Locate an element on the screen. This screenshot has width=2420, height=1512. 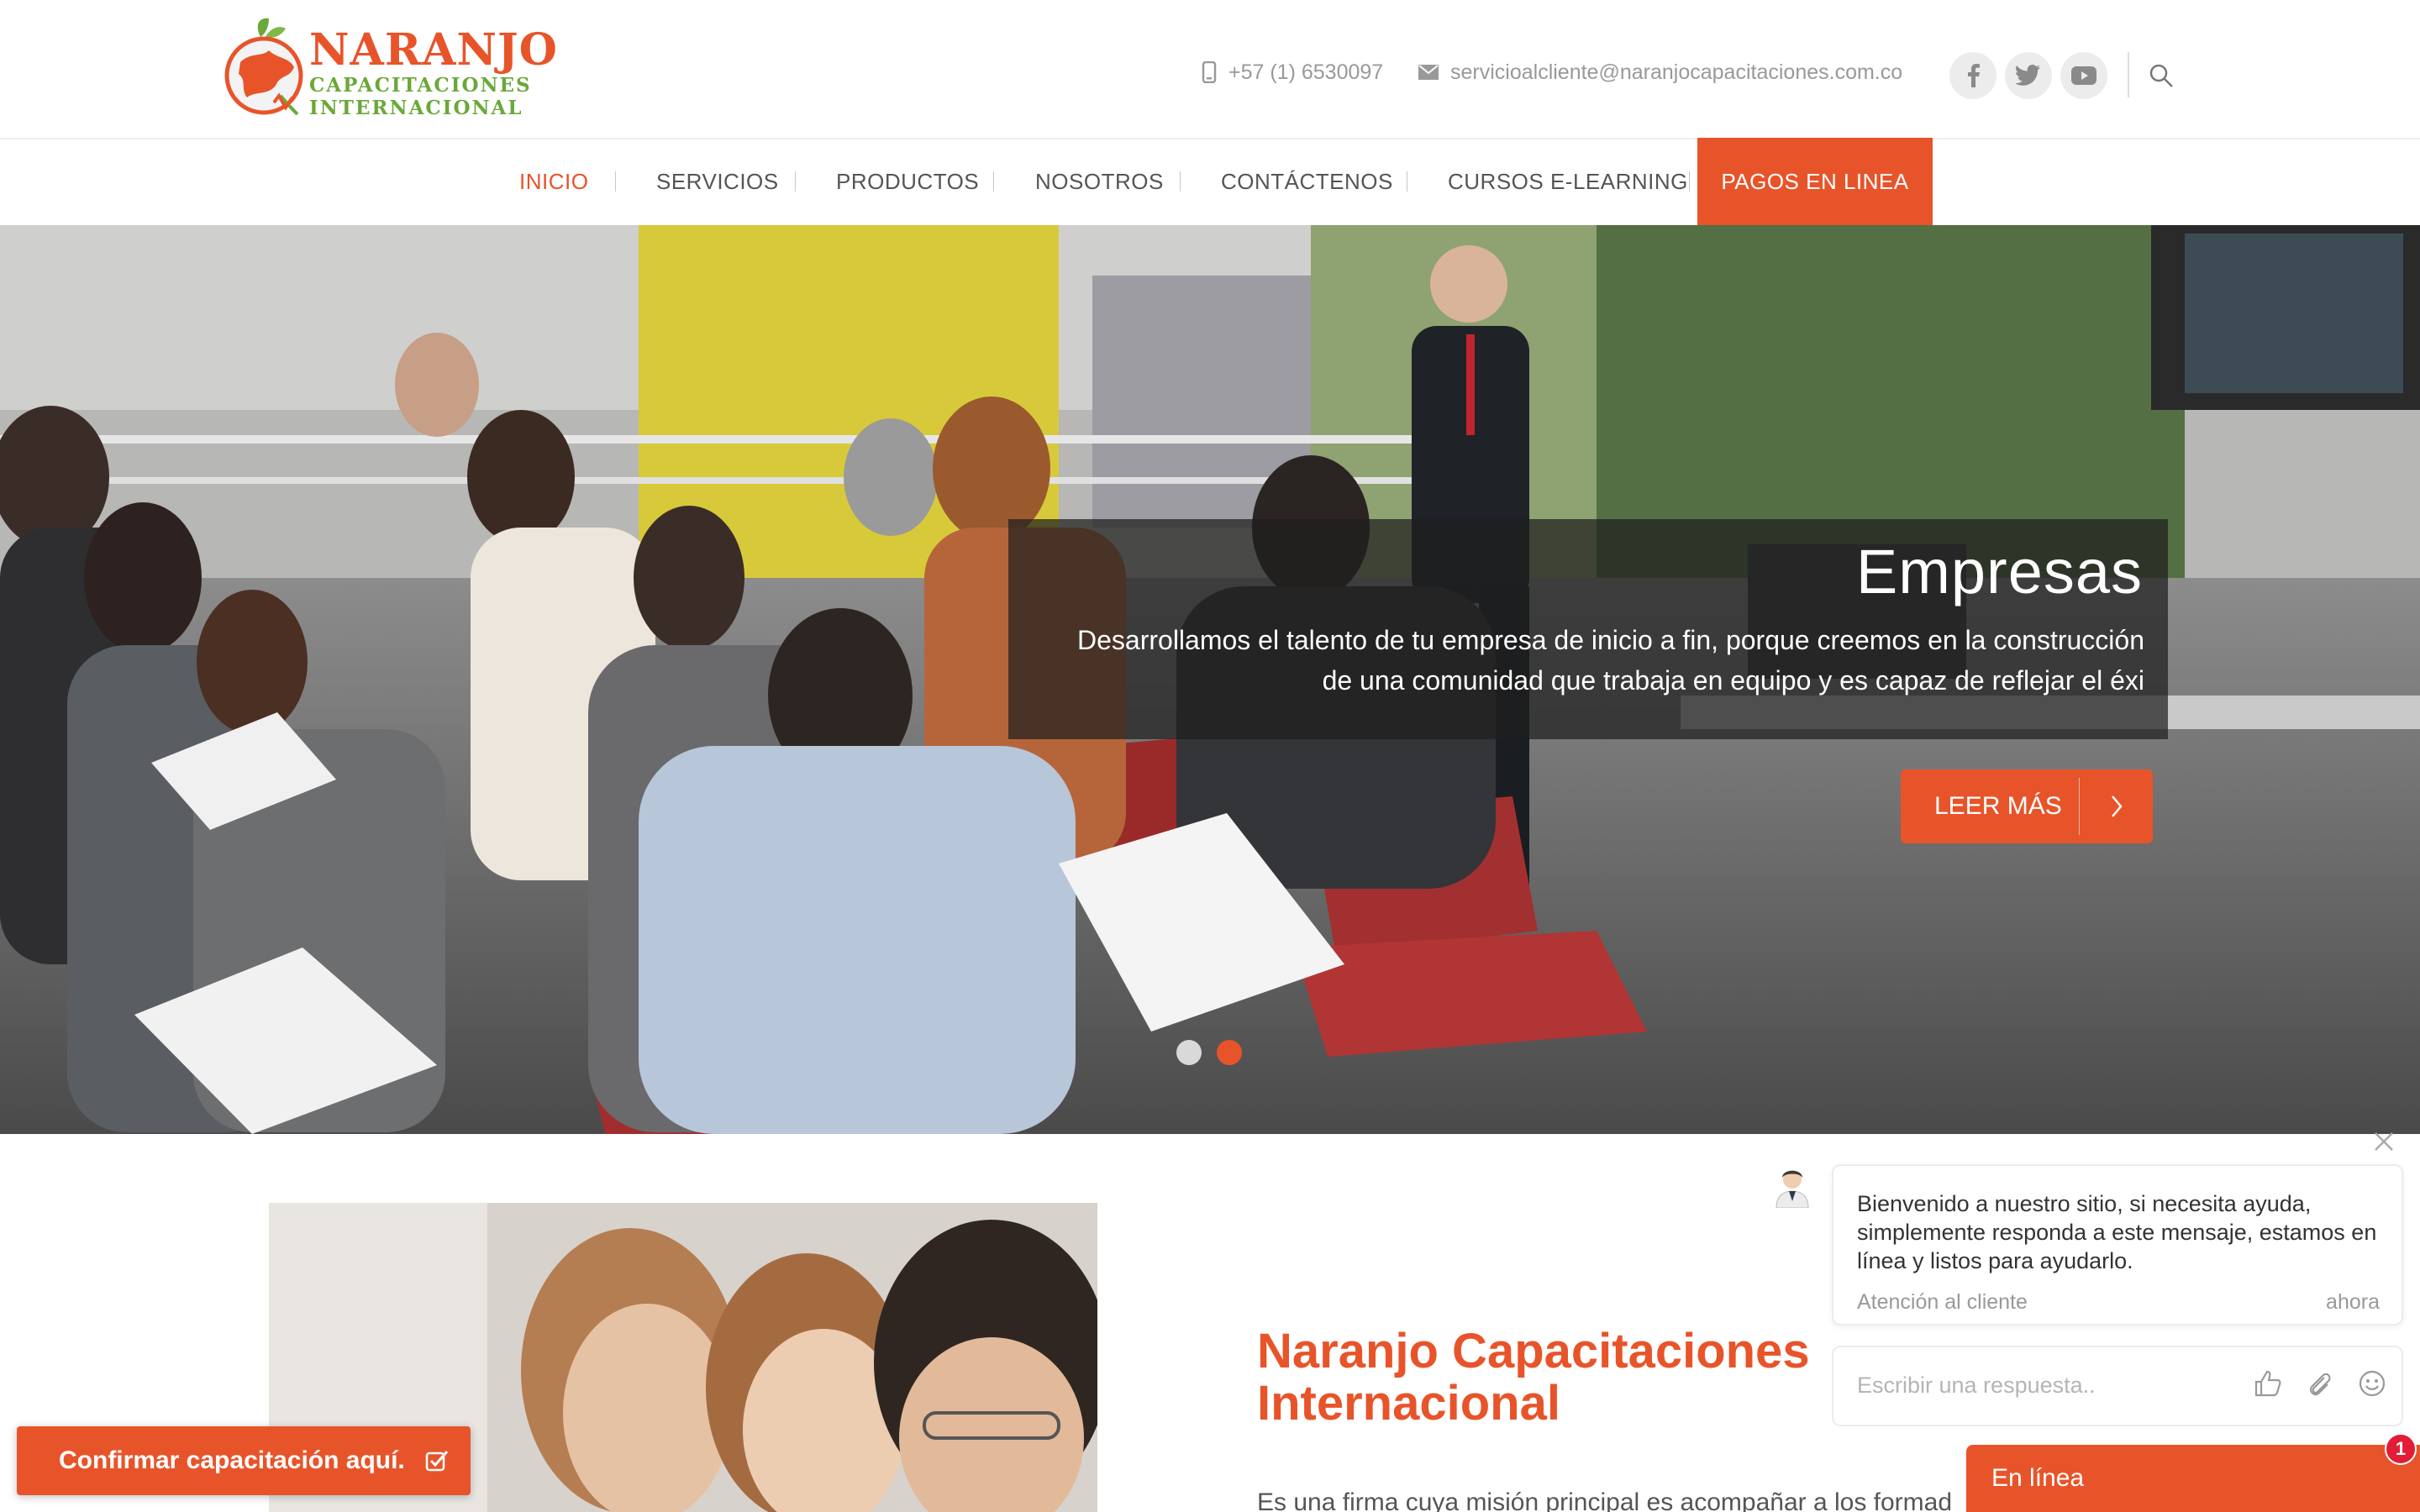
mobile-phone-icon is located at coordinates (1209, 72).